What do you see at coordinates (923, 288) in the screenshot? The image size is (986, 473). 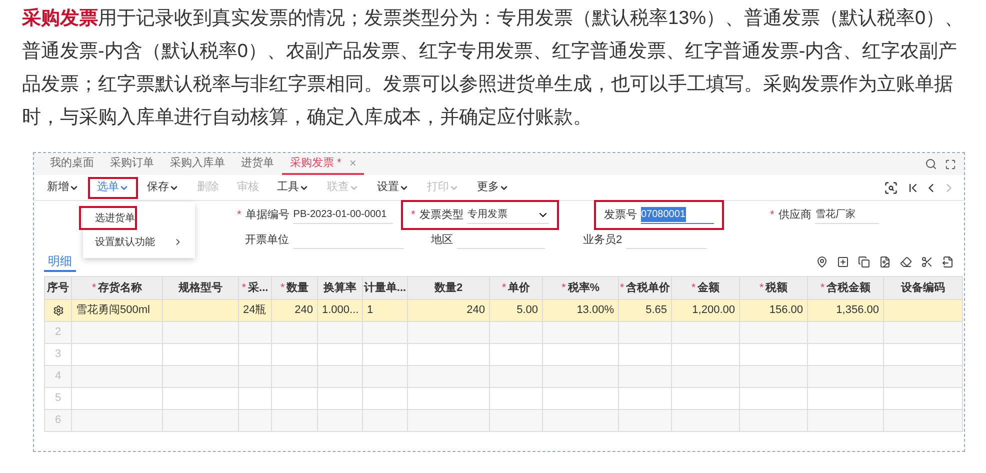 I see `column-header: 设备编码` at bounding box center [923, 288].